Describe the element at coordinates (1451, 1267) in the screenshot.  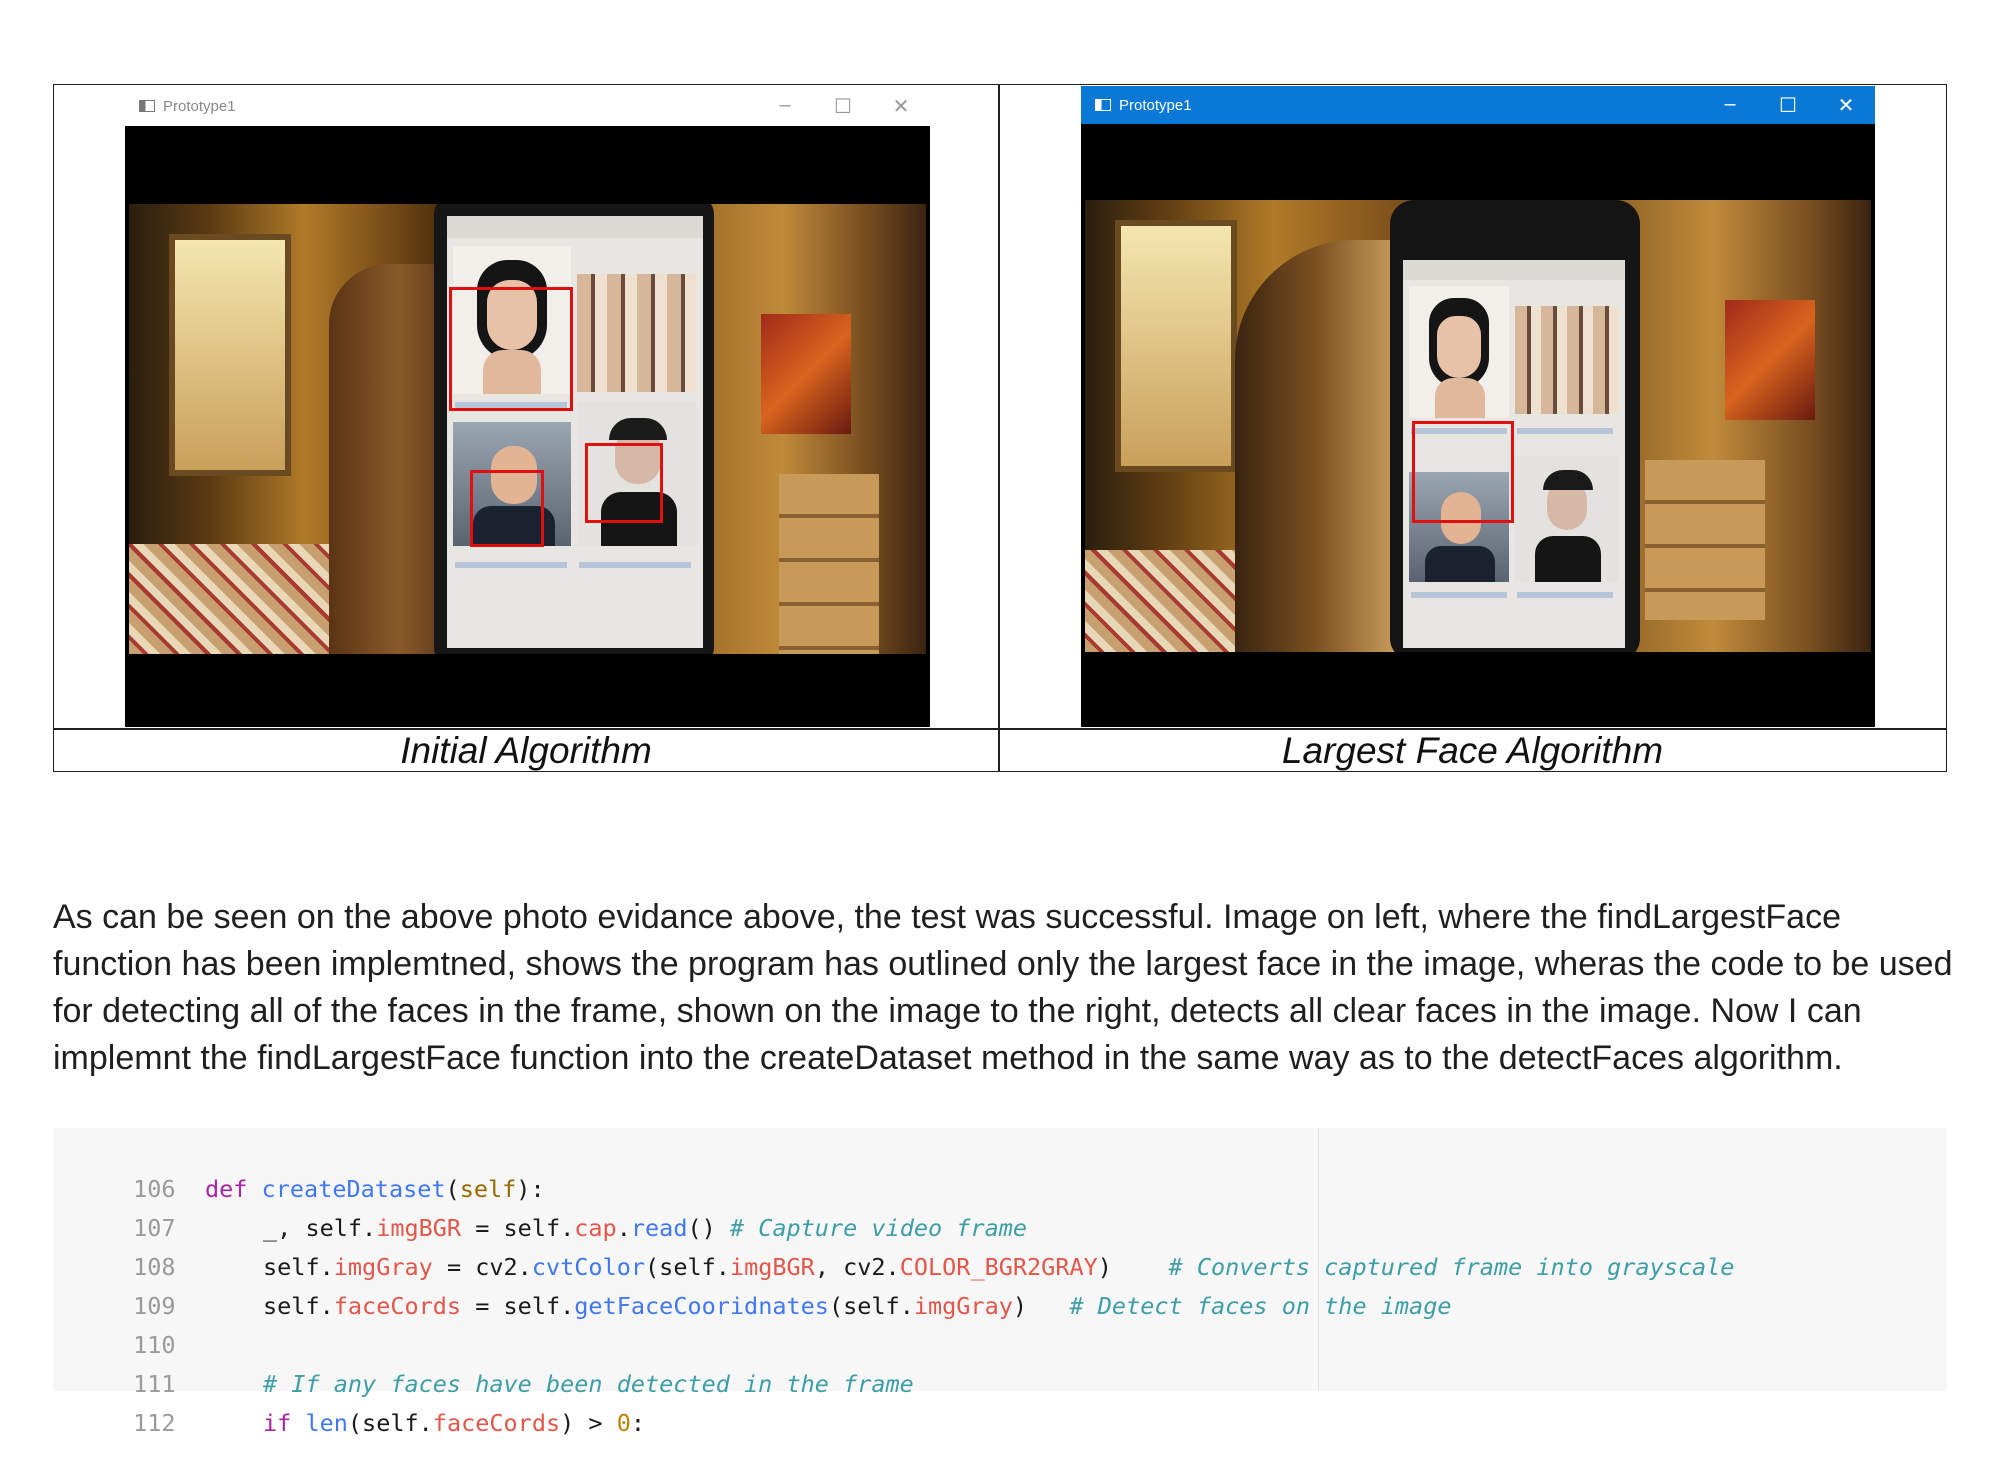
I see `code-comment: # Converts captured frame into grayscale` at that location.